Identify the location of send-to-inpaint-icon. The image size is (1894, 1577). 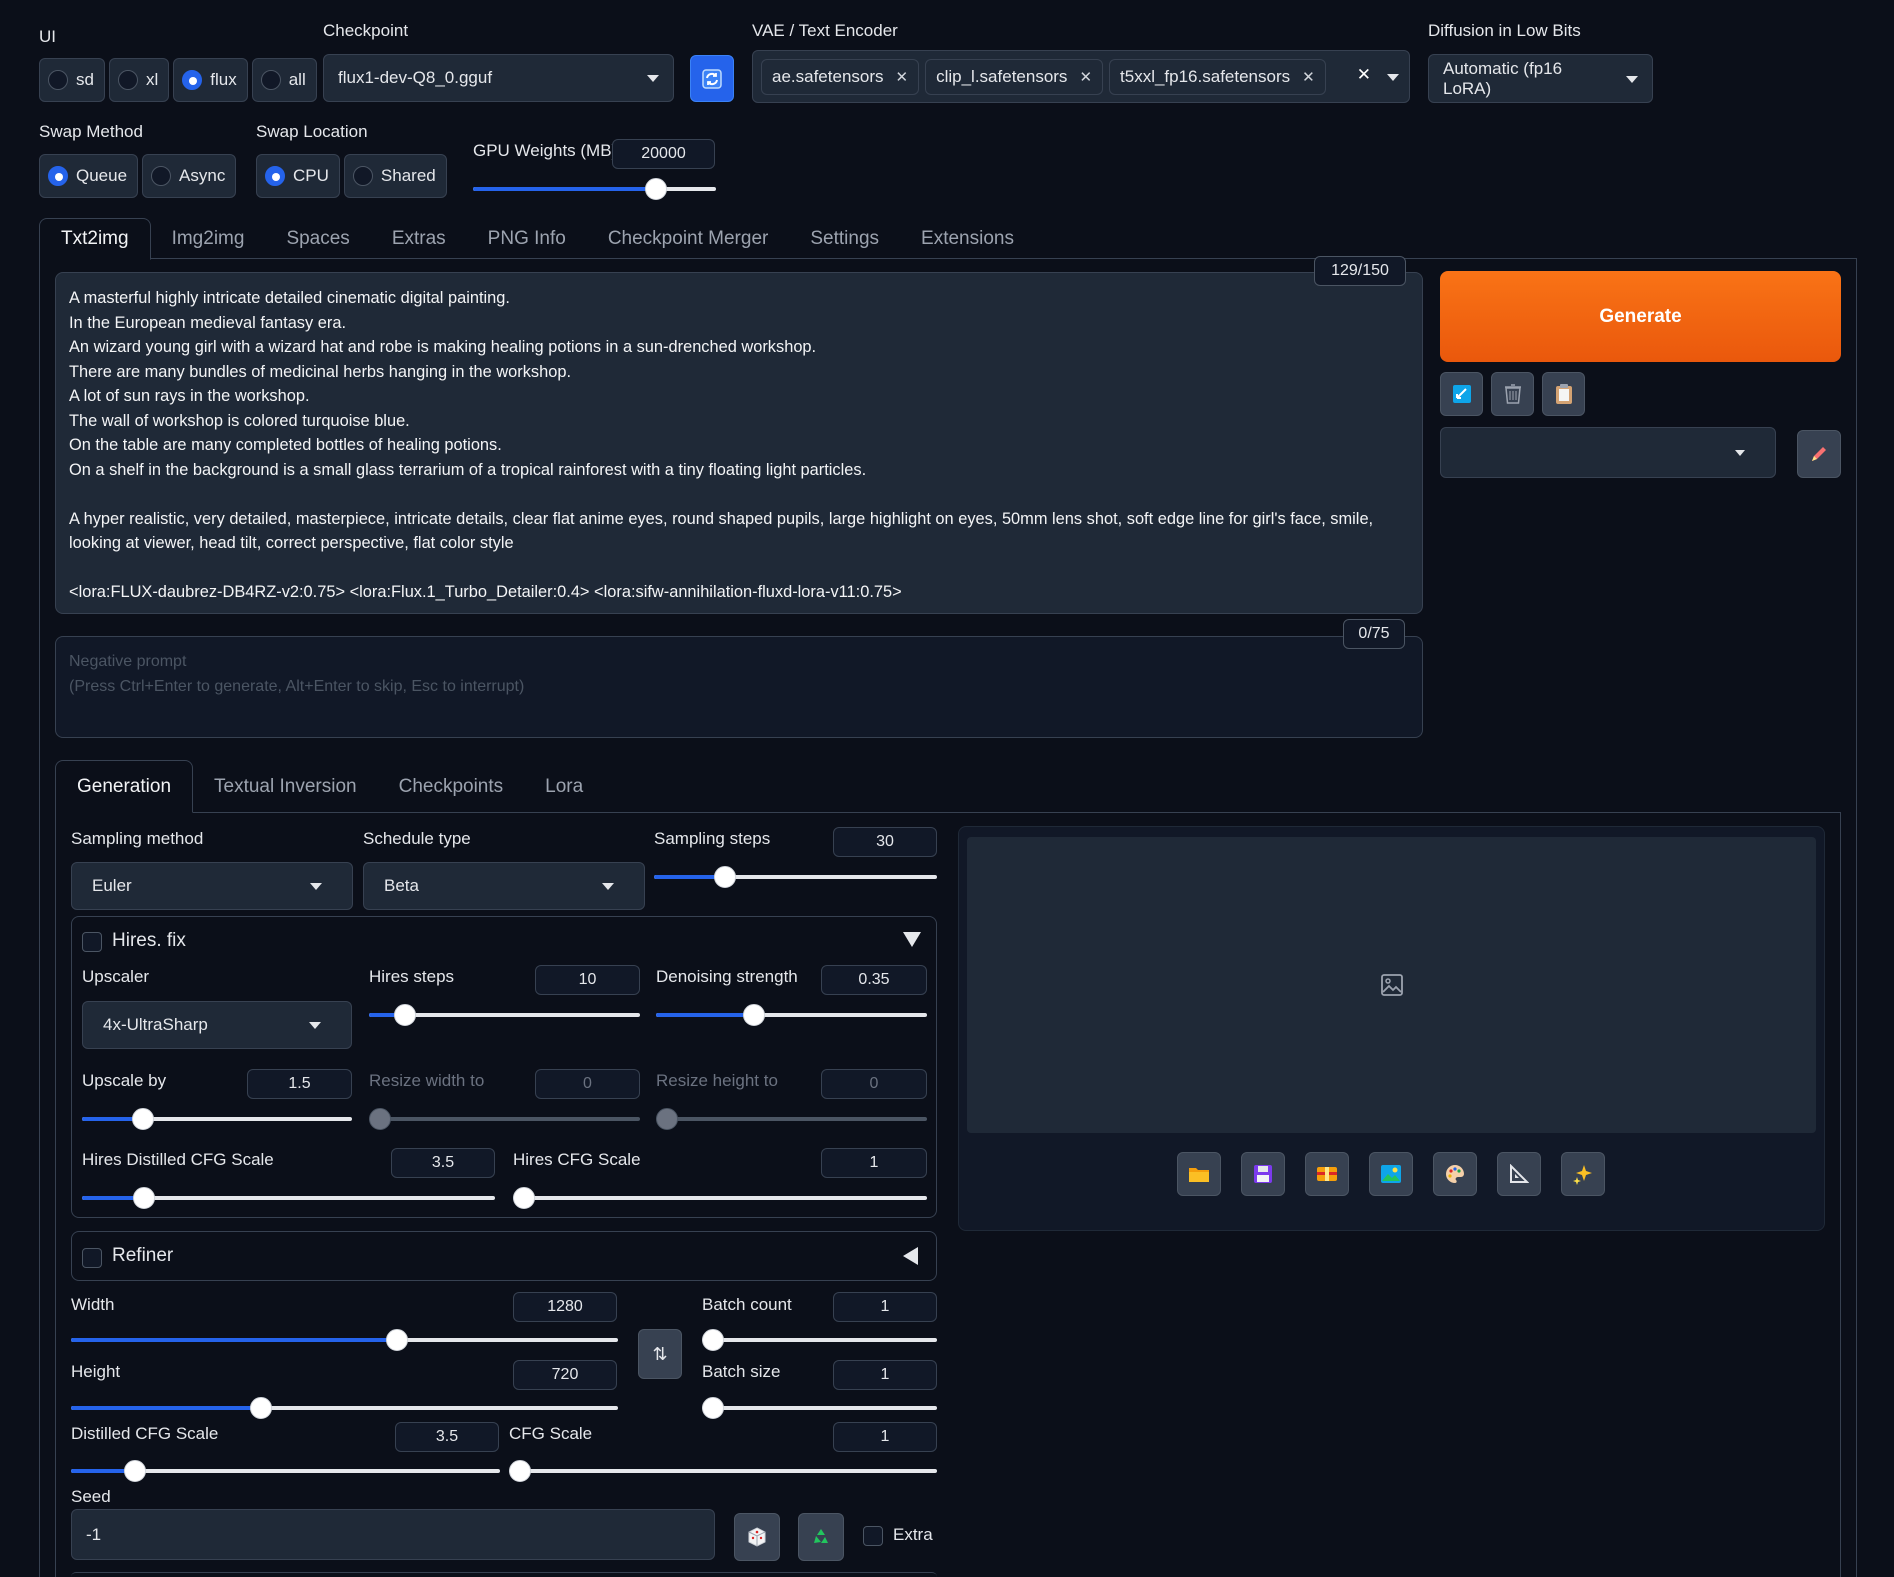
(1455, 1174).